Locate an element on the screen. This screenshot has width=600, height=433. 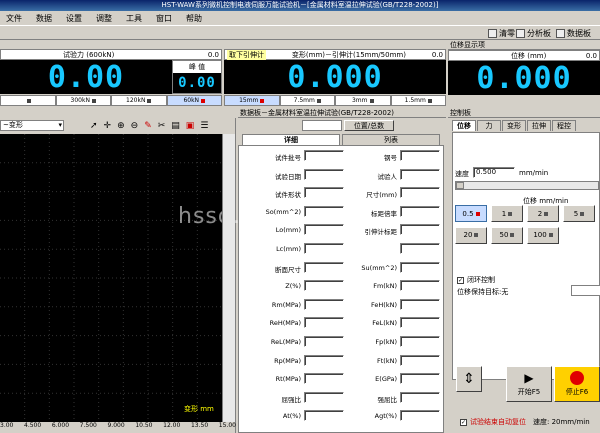
auto-reset-checkbox: ✓ is located at coordinates (463, 422).